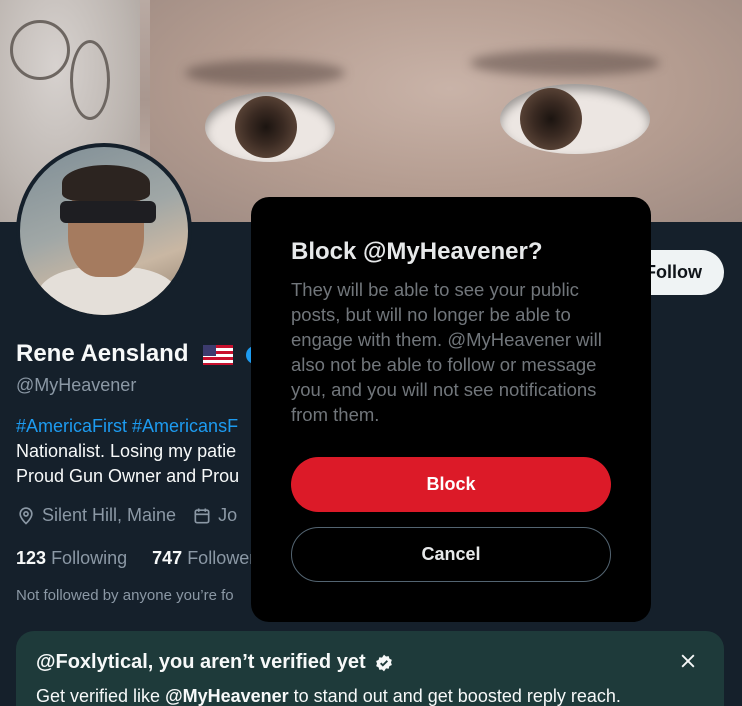 The image size is (742, 706). I want to click on hashtag-link: #AmericaFirst, so click(71, 426).